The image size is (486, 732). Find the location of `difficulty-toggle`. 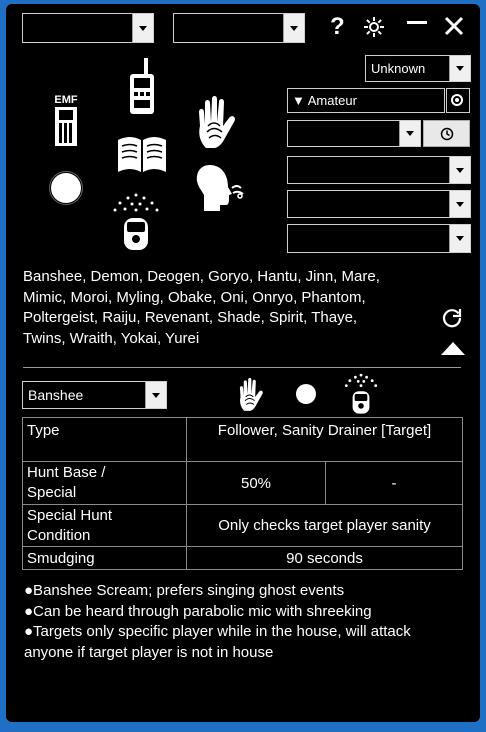

difficulty-toggle is located at coordinates (458, 100).